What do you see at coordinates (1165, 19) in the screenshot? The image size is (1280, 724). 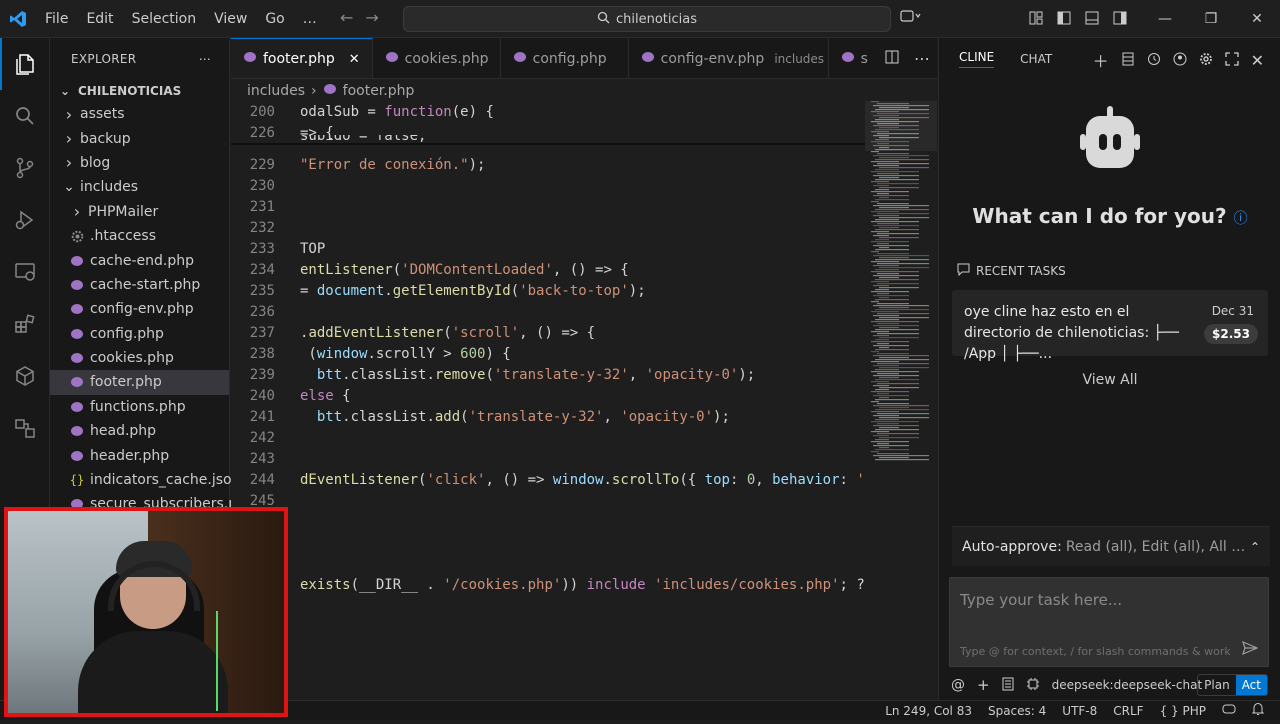 I see `minimize-icon: —` at bounding box center [1165, 19].